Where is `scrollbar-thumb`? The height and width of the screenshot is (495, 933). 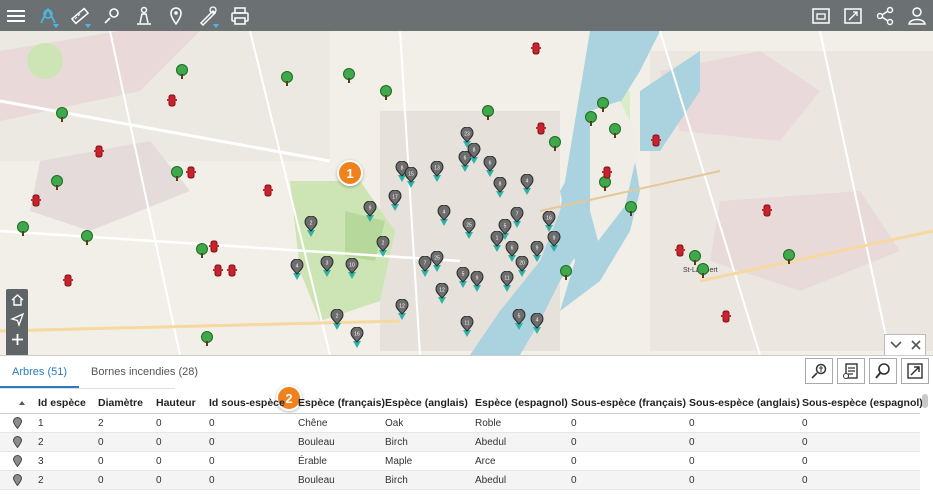
scrollbar-thumb is located at coordinates (925, 401).